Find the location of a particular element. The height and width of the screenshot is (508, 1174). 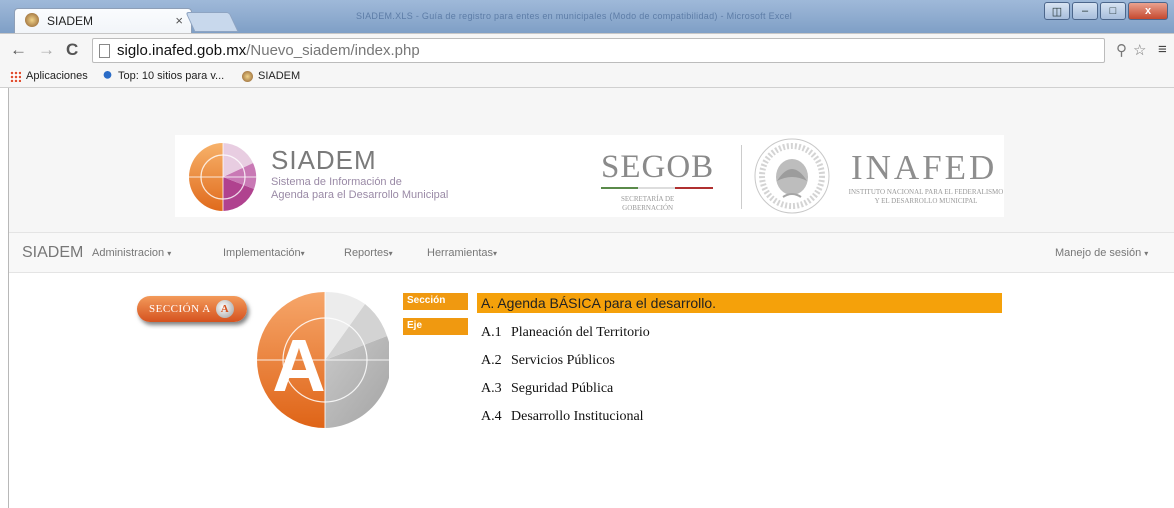

eje-link-a3: A.3 Seguridad Pública is located at coordinates (547, 389).